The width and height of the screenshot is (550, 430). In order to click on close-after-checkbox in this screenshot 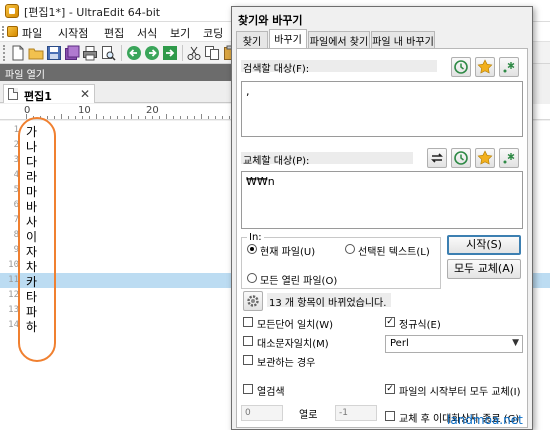, I will do `click(390, 416)`.